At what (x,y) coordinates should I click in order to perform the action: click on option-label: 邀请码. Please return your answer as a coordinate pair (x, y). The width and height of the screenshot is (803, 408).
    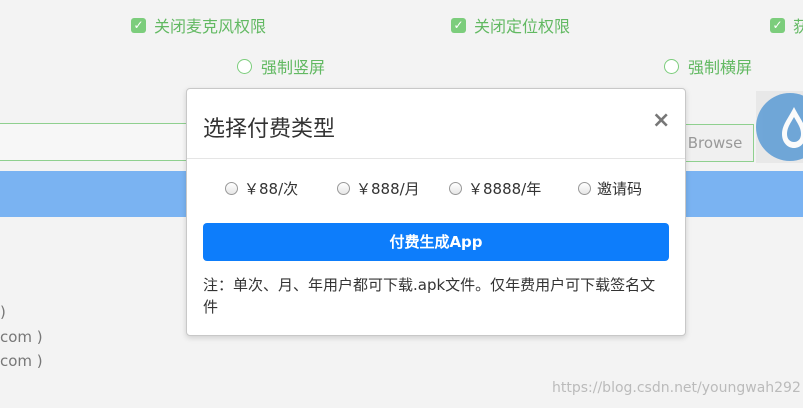
    Looking at the image, I should click on (620, 189).